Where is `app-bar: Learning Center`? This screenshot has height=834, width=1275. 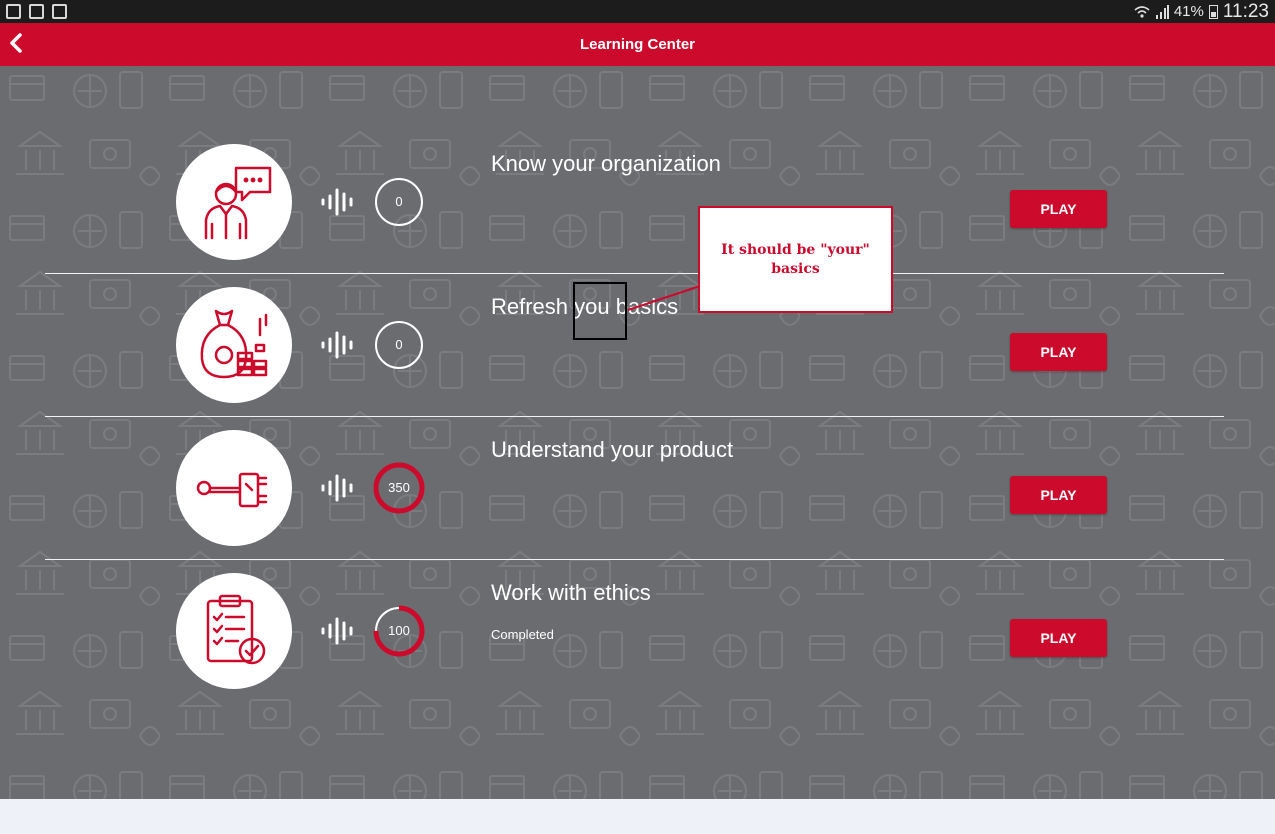 app-bar: Learning Center is located at coordinates (637, 44).